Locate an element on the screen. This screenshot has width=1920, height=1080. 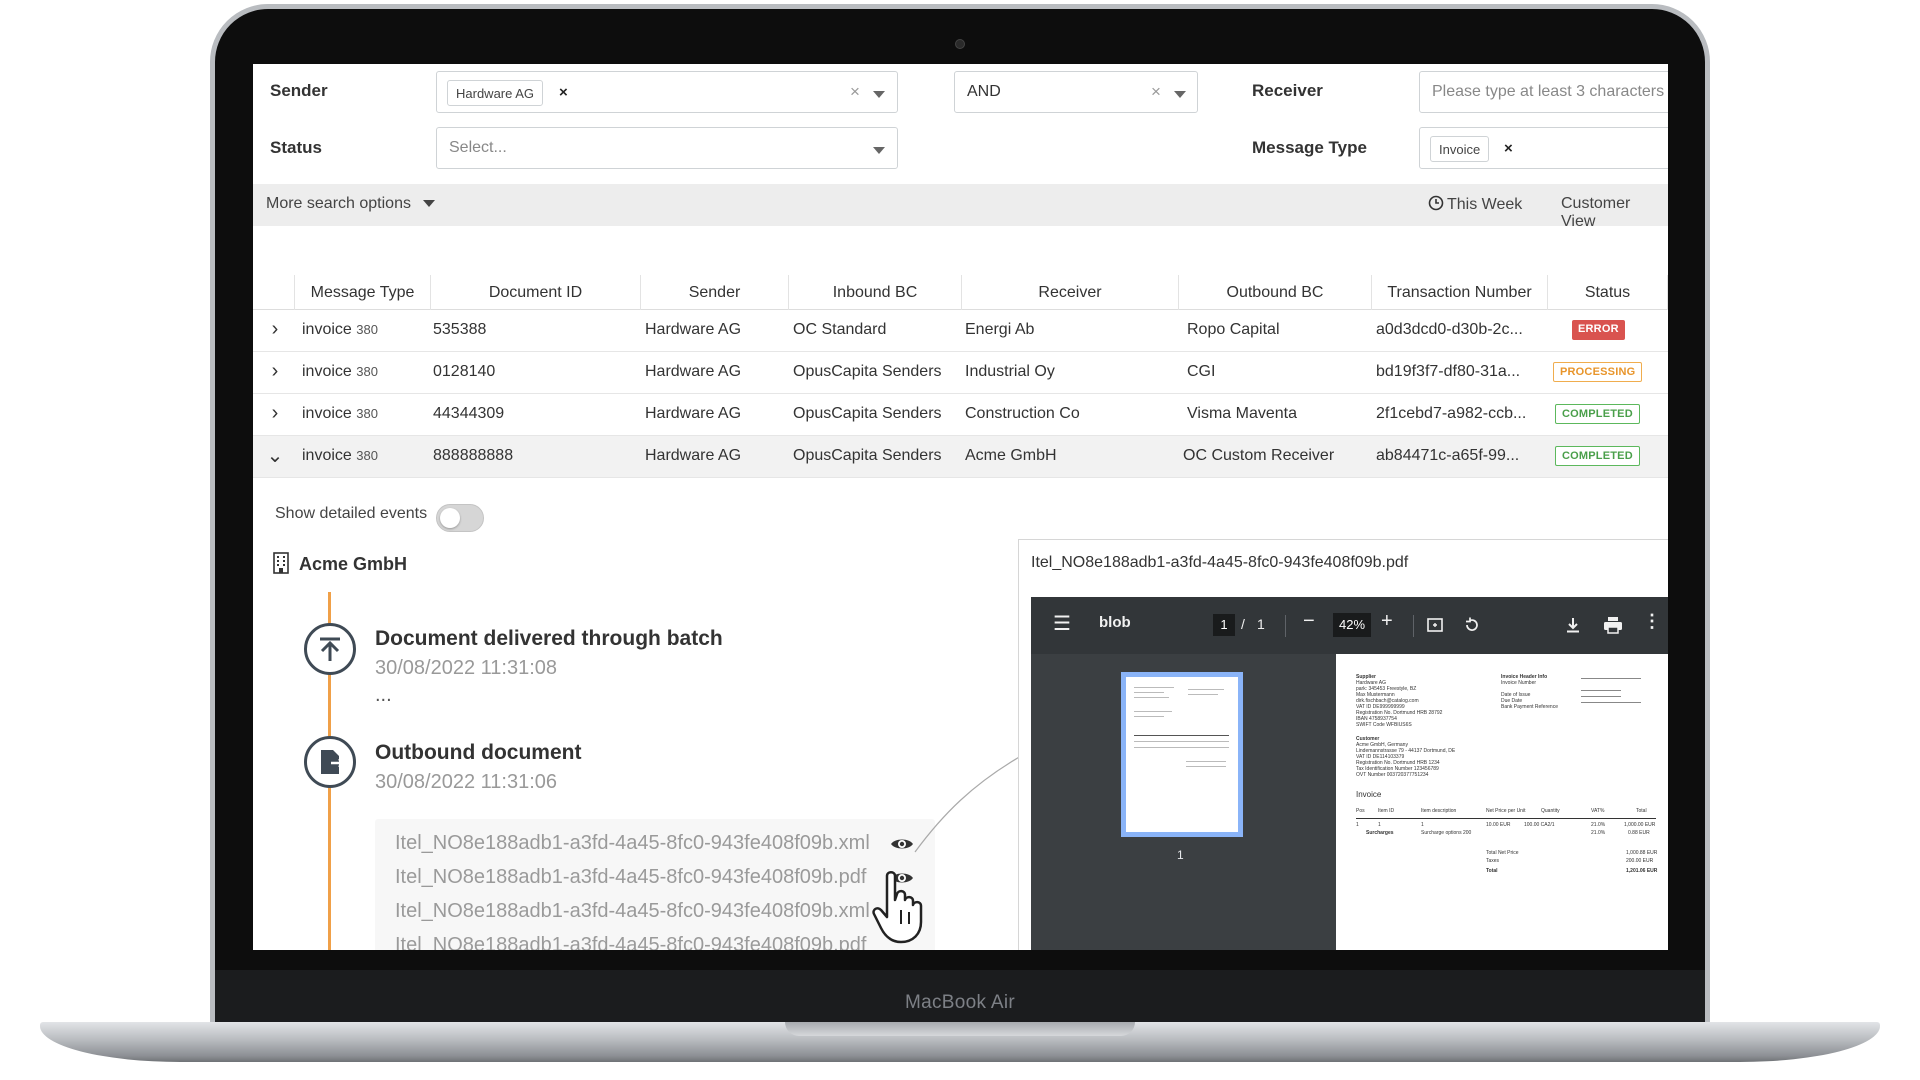
upload-icon is located at coordinates (330, 649).